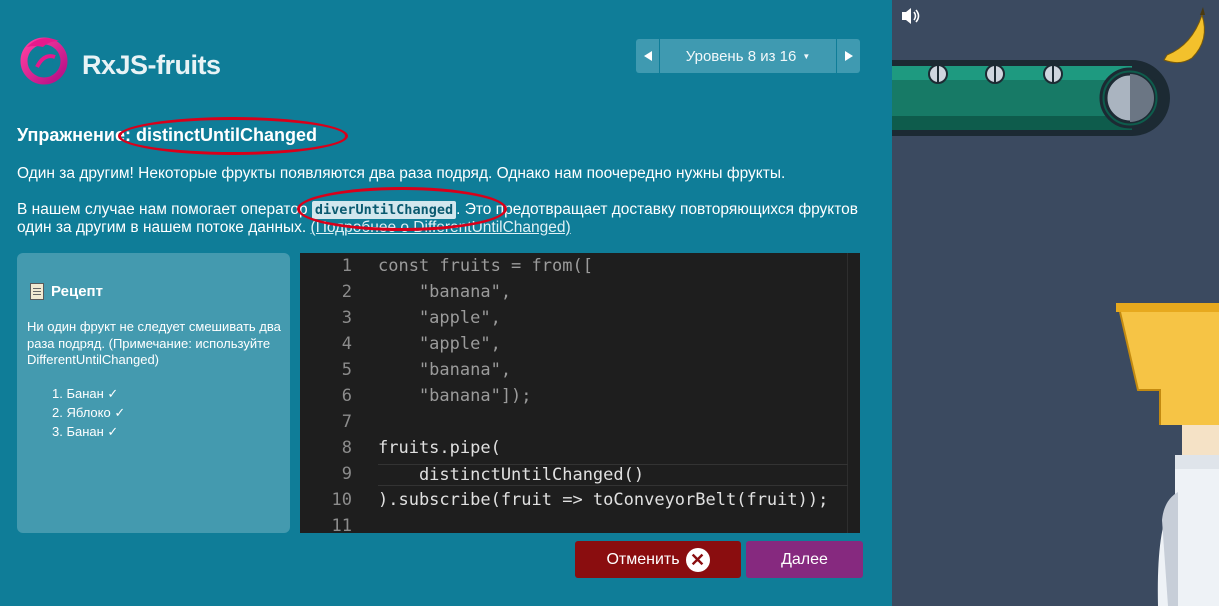  Describe the element at coordinates (697, 559) in the screenshot. I see `close-circle-icon: ✕` at that location.